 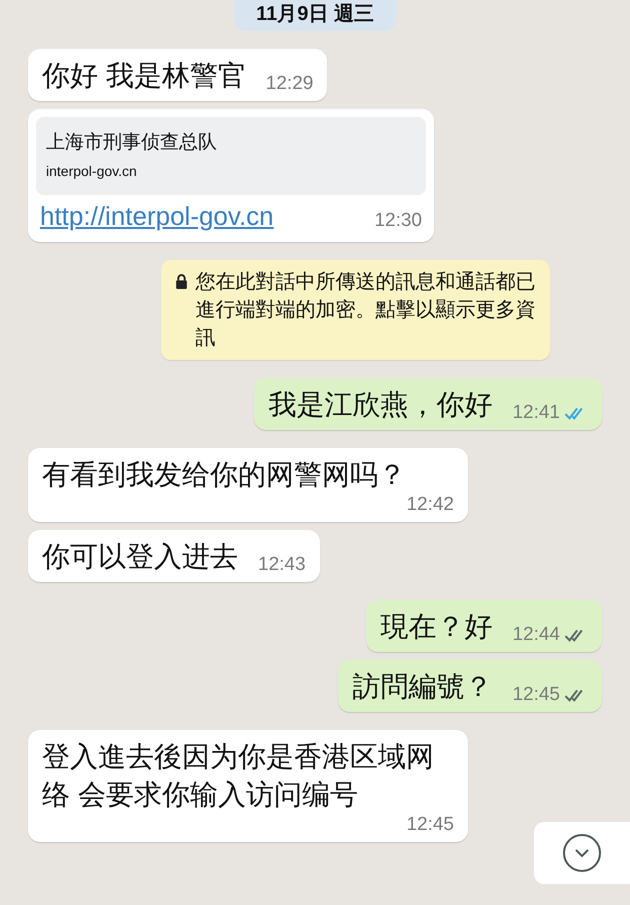 What do you see at coordinates (436, 627) in the screenshot?
I see `message-text: 現在？好` at bounding box center [436, 627].